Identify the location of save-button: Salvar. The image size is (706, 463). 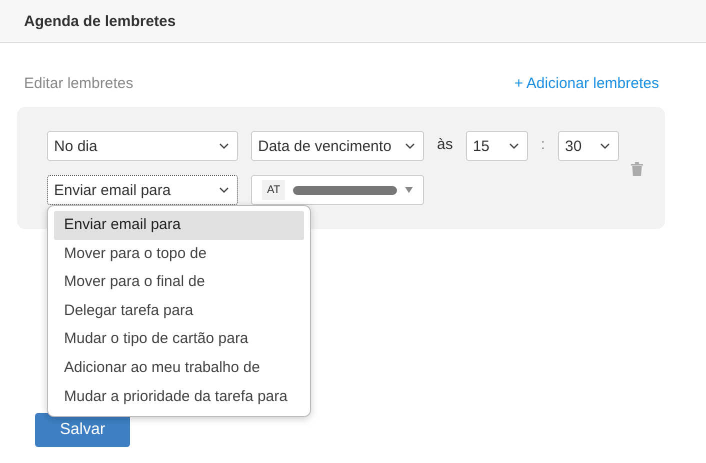
(82, 430).